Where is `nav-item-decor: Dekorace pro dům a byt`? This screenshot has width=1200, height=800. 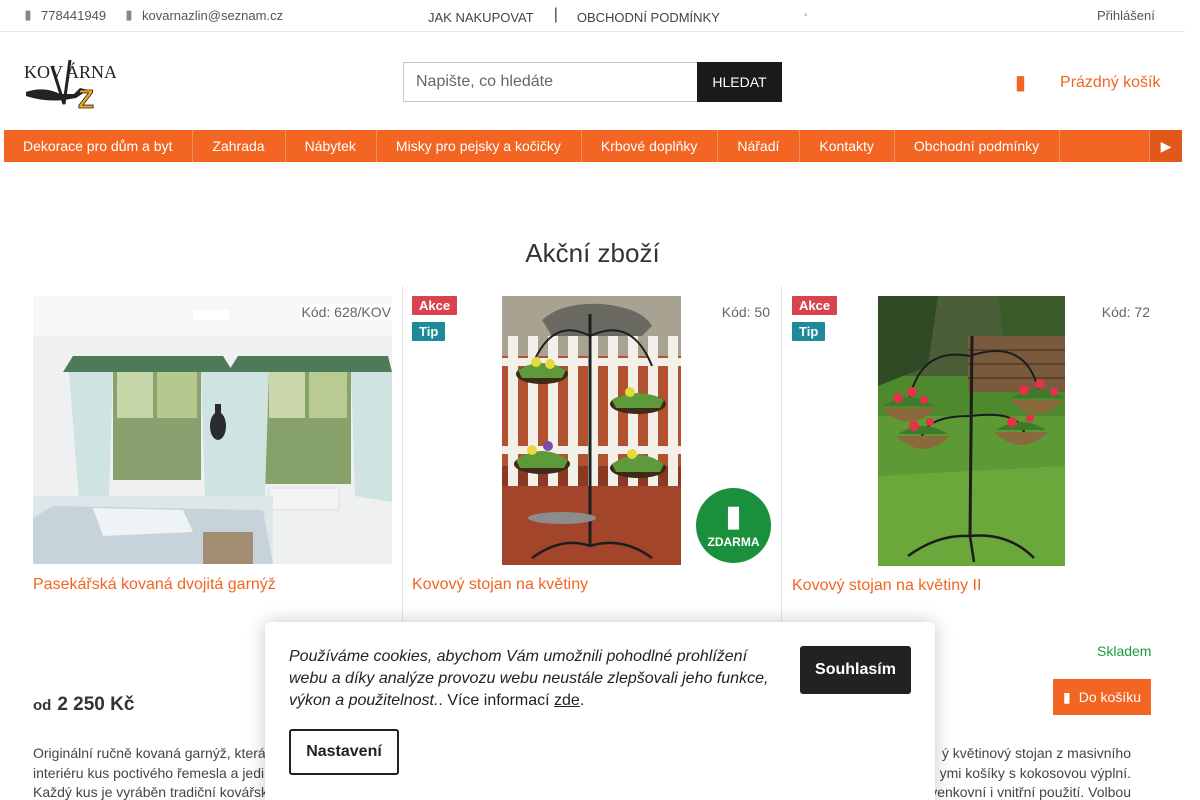
nav-item-decor: Dekorace pro dům a byt is located at coordinates (99, 146).